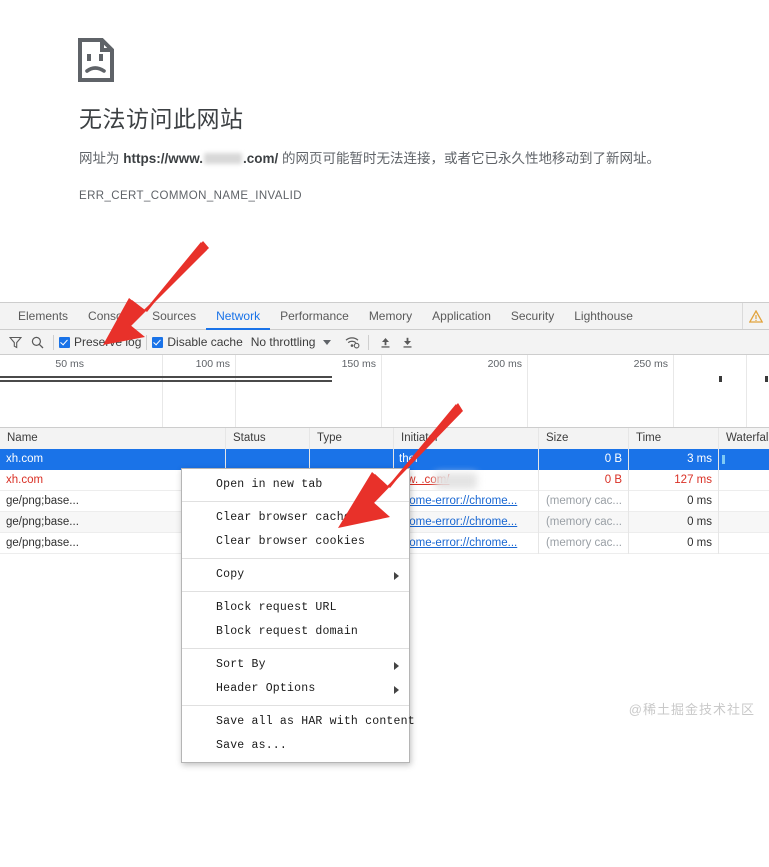 The height and width of the screenshot is (867, 769). I want to click on tab-elements: Elements, so click(43, 316).